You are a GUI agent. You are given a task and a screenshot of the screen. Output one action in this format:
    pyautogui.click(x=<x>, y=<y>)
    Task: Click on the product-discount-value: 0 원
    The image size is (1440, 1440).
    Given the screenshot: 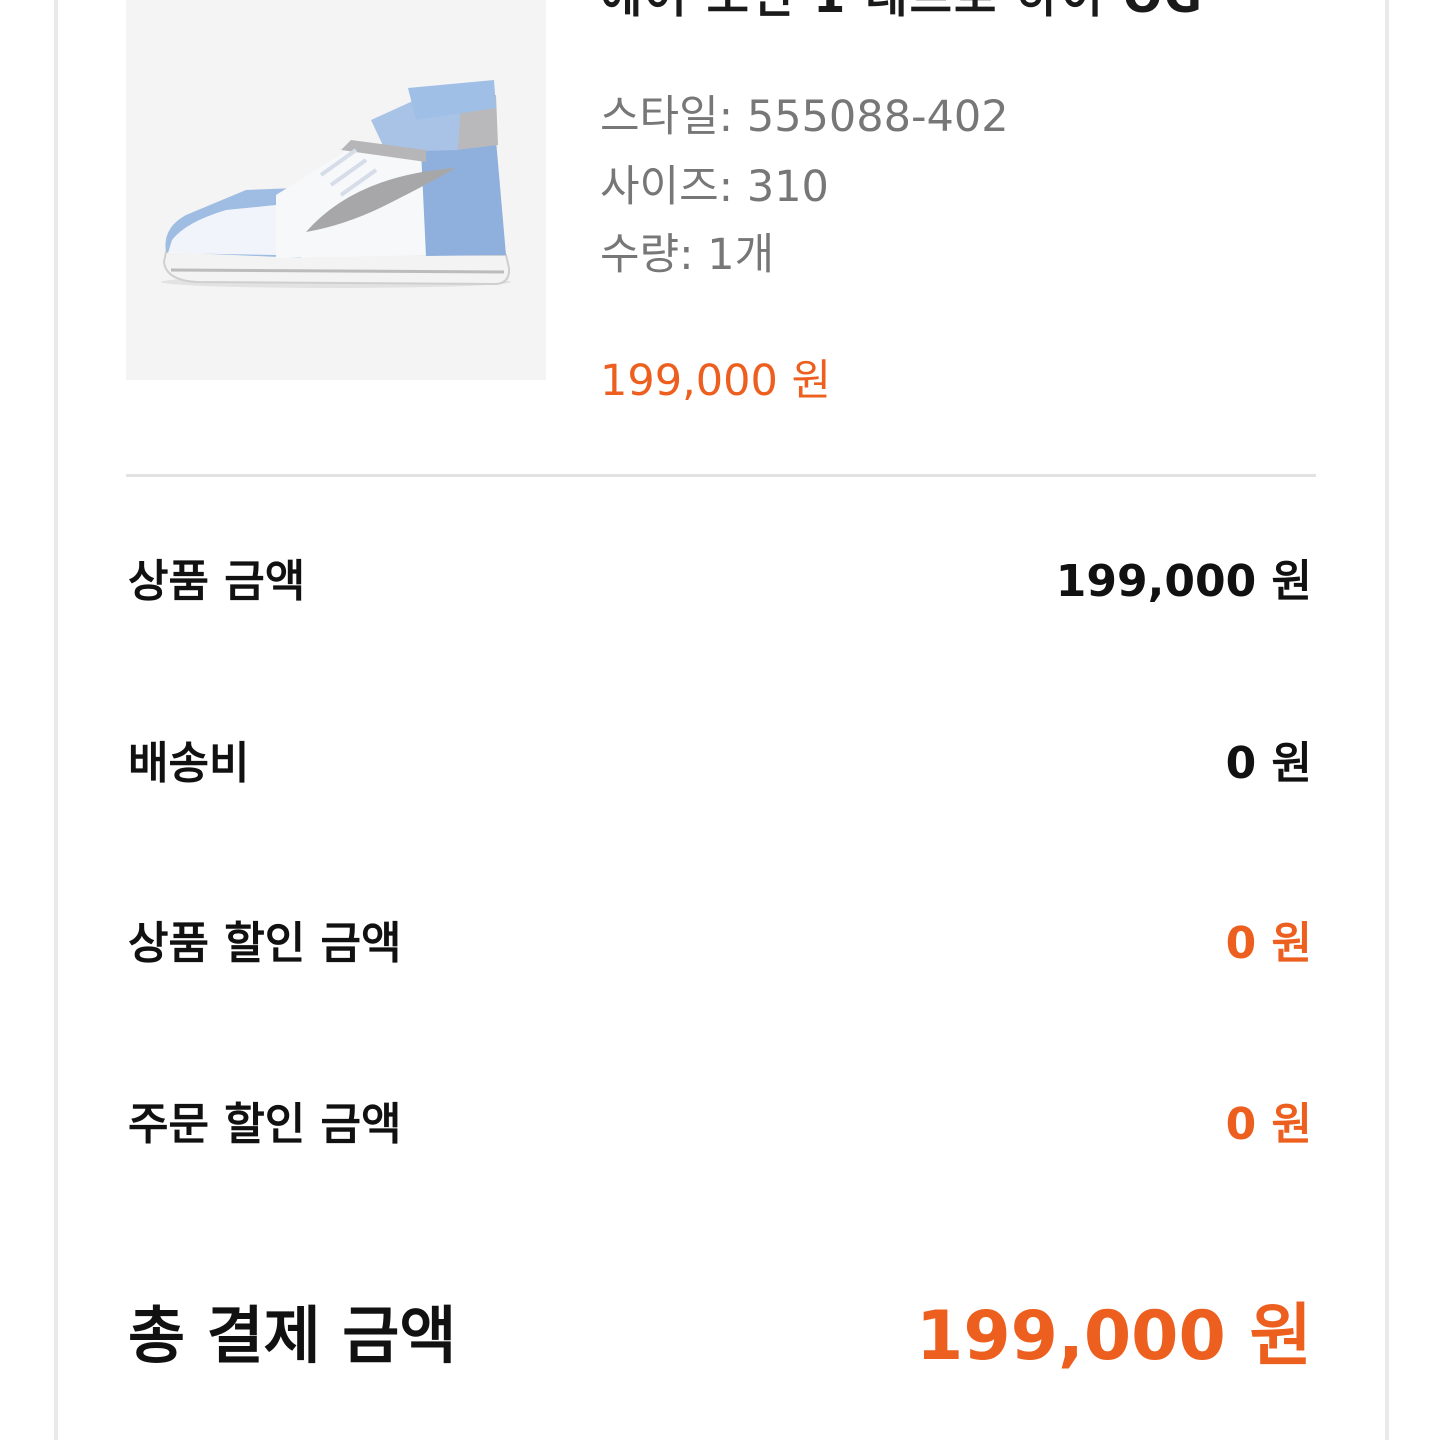 What is the action you would take?
    pyautogui.click(x=1268, y=943)
    